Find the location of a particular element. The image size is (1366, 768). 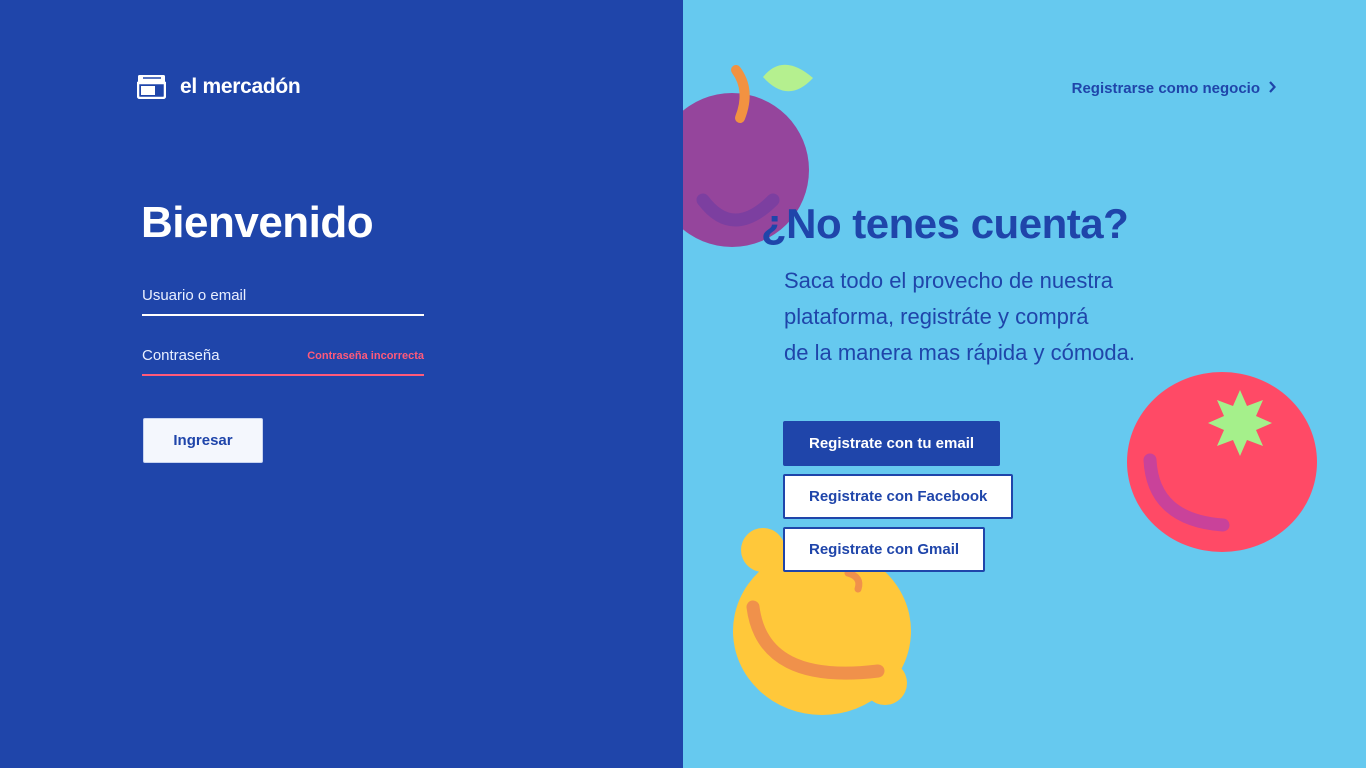

signup-title: ¿No tenes cuenta? is located at coordinates (945, 223).